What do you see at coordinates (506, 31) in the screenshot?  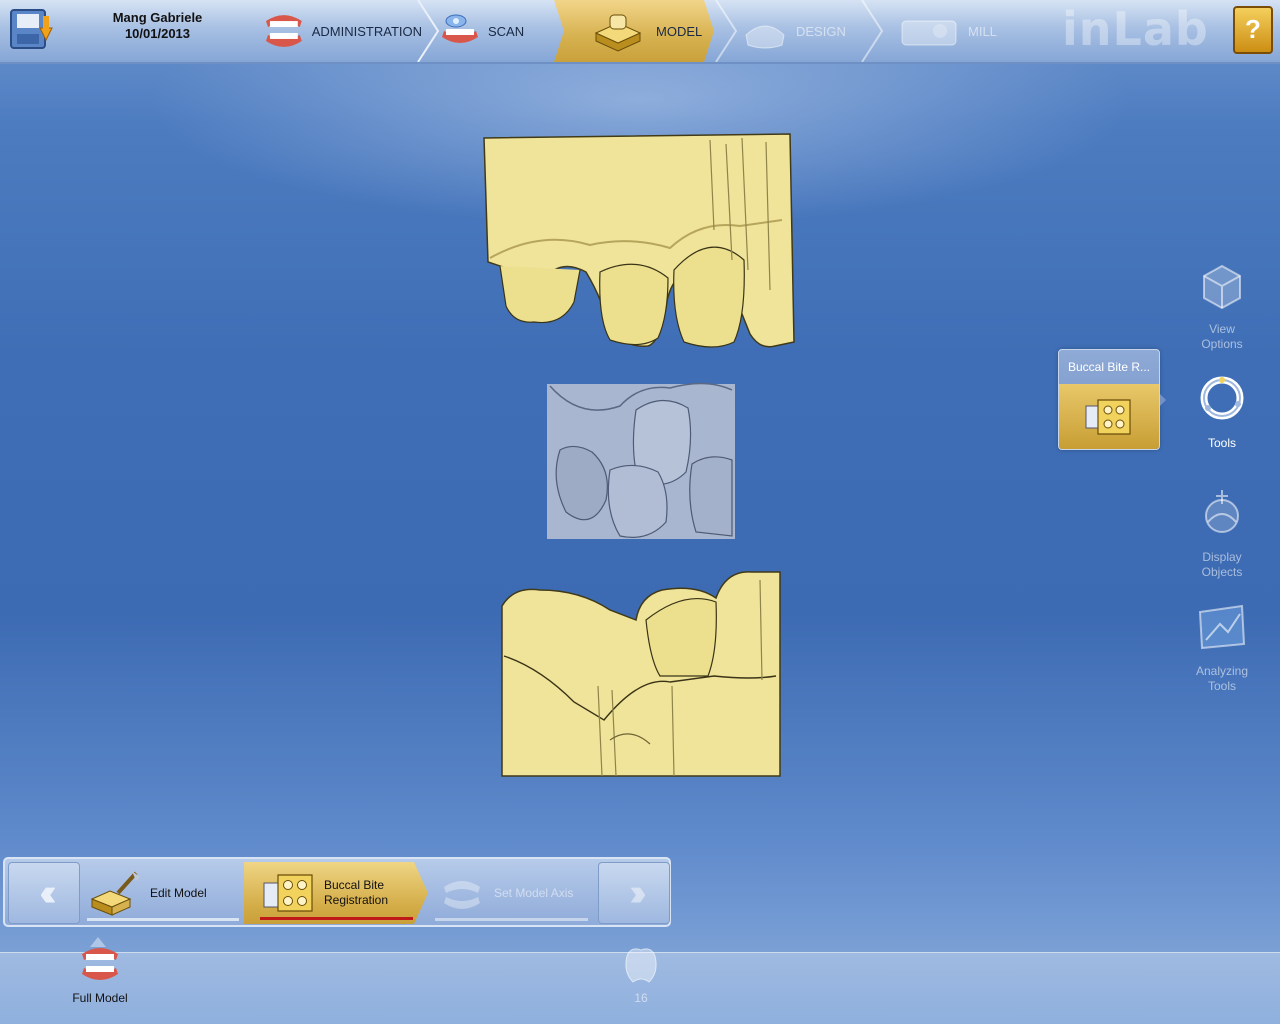 I see `phase-label: SCAN` at bounding box center [506, 31].